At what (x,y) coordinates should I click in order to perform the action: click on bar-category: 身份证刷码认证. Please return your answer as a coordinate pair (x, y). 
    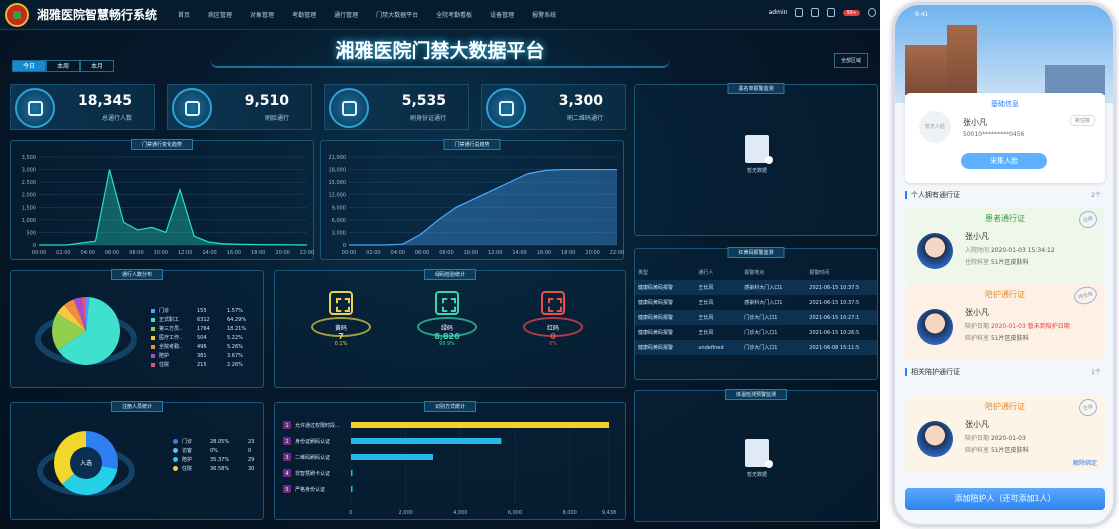
    Looking at the image, I should click on (312, 441).